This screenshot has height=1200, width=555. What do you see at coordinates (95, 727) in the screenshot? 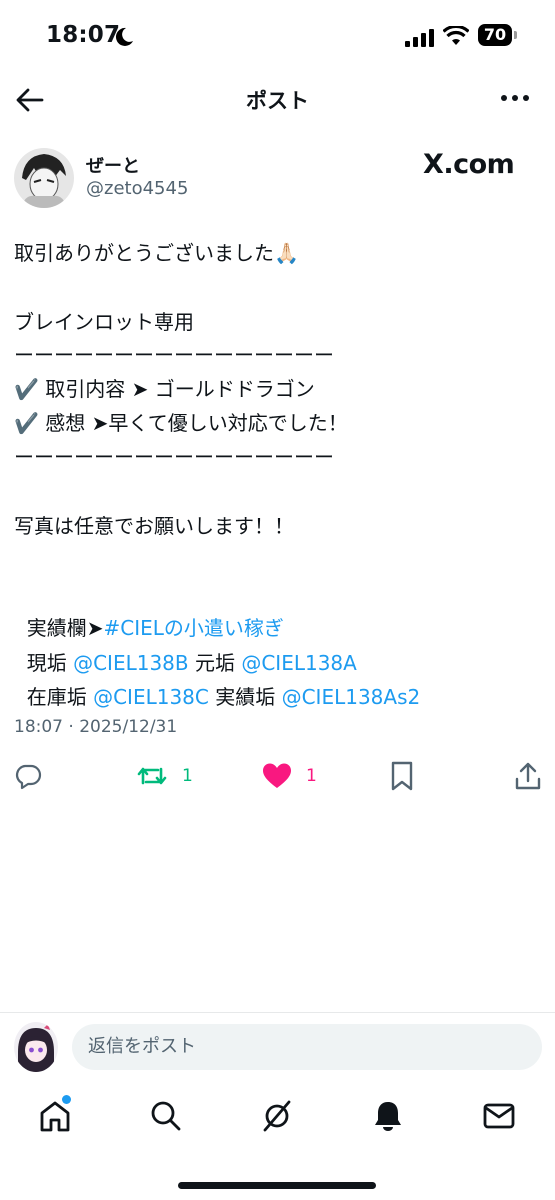
I see `post-timestamp: 18:07 · 2025/12/31` at bounding box center [95, 727].